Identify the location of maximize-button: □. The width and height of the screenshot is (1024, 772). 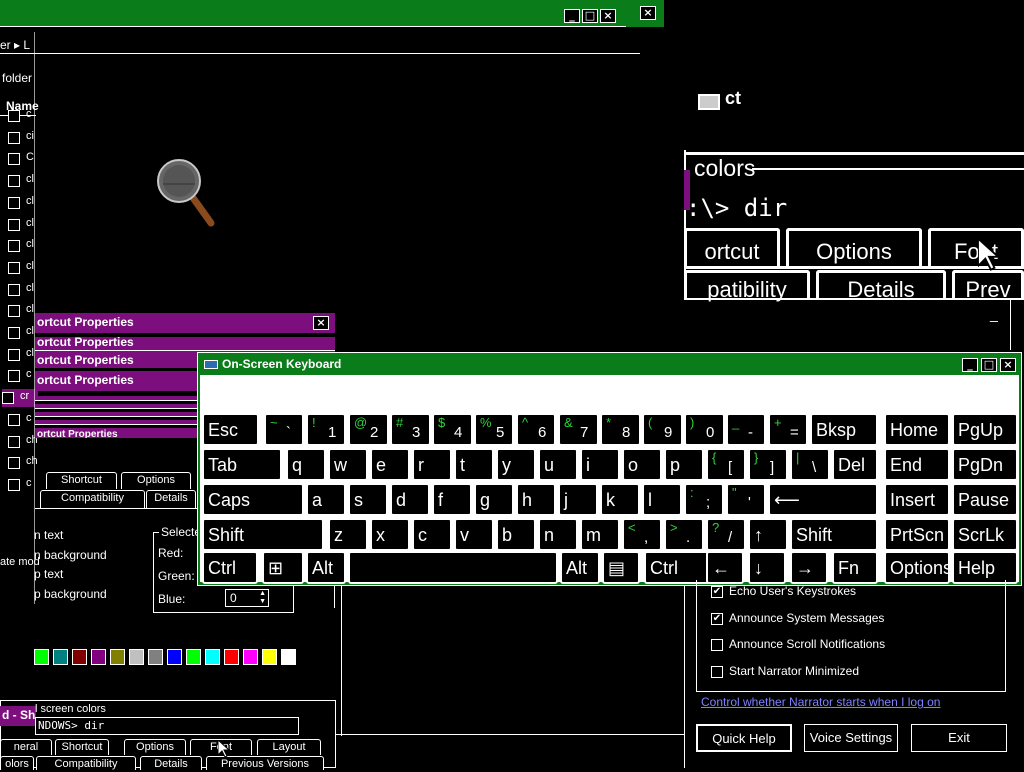
(590, 16).